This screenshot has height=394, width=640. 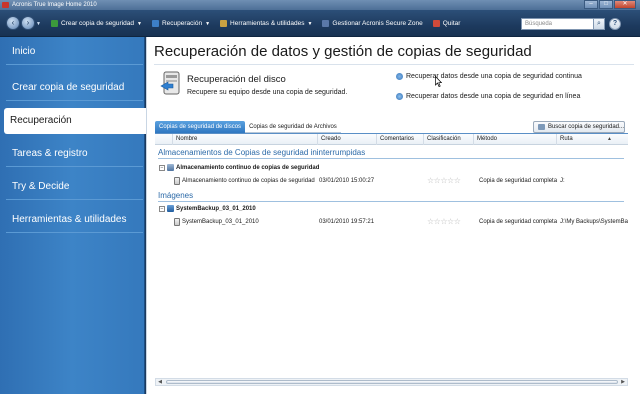 What do you see at coordinates (592, 139) in the screenshot?
I see `column-header-path: Ruta` at bounding box center [592, 139].